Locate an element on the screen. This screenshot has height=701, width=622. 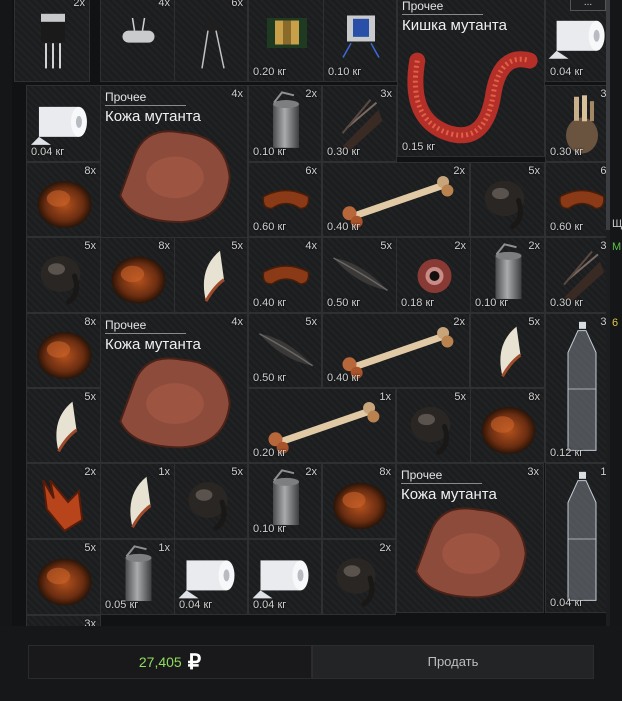
sausage-item: 4x 0.40 кг is located at coordinates (285, 275).